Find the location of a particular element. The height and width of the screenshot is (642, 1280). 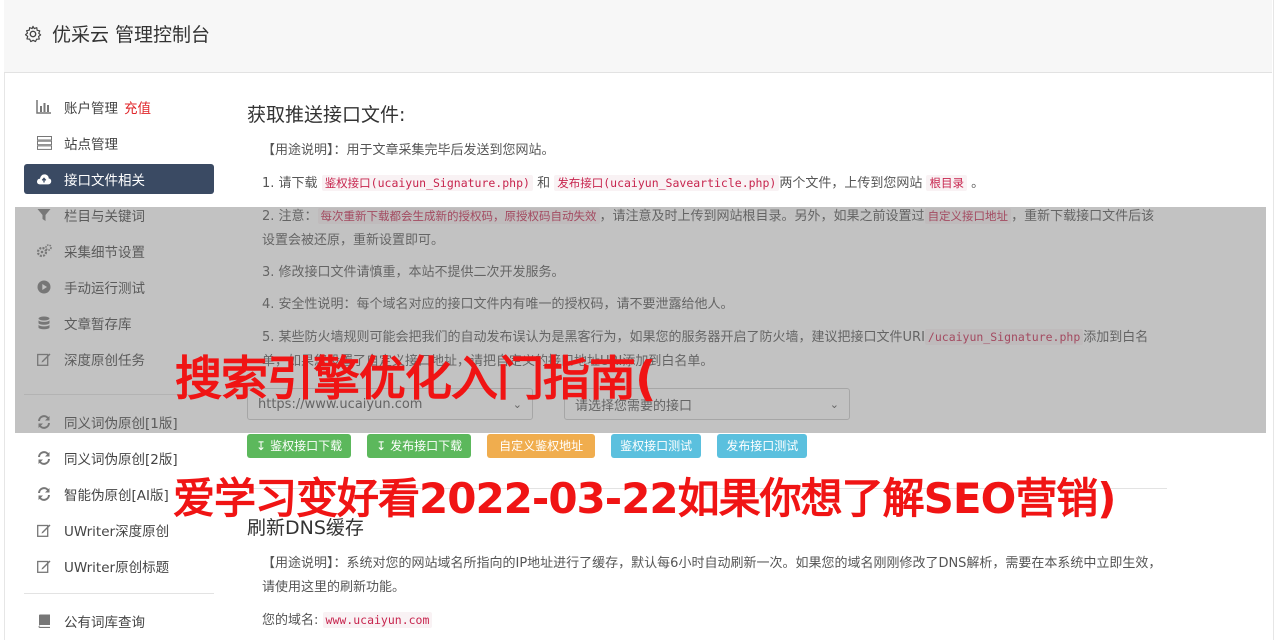

database-icon is located at coordinates (44, 323).